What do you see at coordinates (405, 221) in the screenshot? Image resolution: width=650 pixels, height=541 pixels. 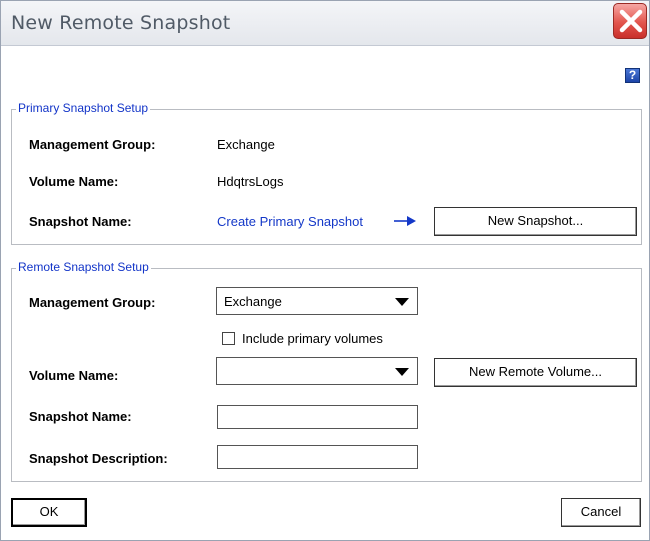 I see `arrow-right-icon` at bounding box center [405, 221].